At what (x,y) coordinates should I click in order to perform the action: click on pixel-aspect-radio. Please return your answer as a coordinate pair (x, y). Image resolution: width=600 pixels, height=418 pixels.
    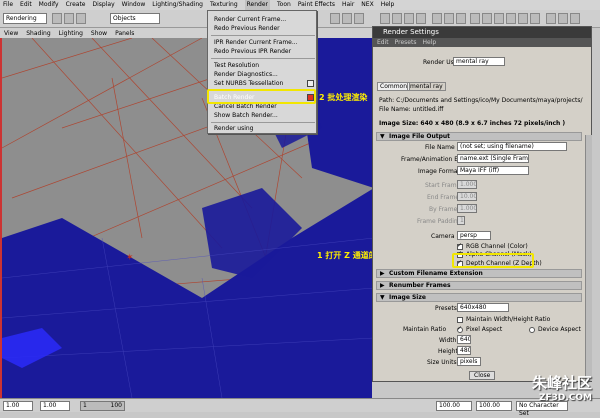
    Looking at the image, I should click on (460, 329).